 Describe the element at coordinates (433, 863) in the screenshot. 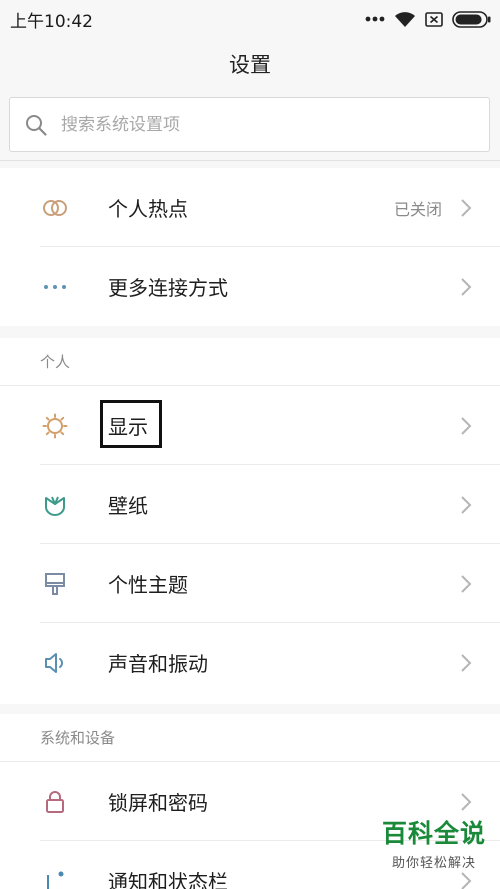

I see `watermark-subtitle: 助你轻松解决` at that location.